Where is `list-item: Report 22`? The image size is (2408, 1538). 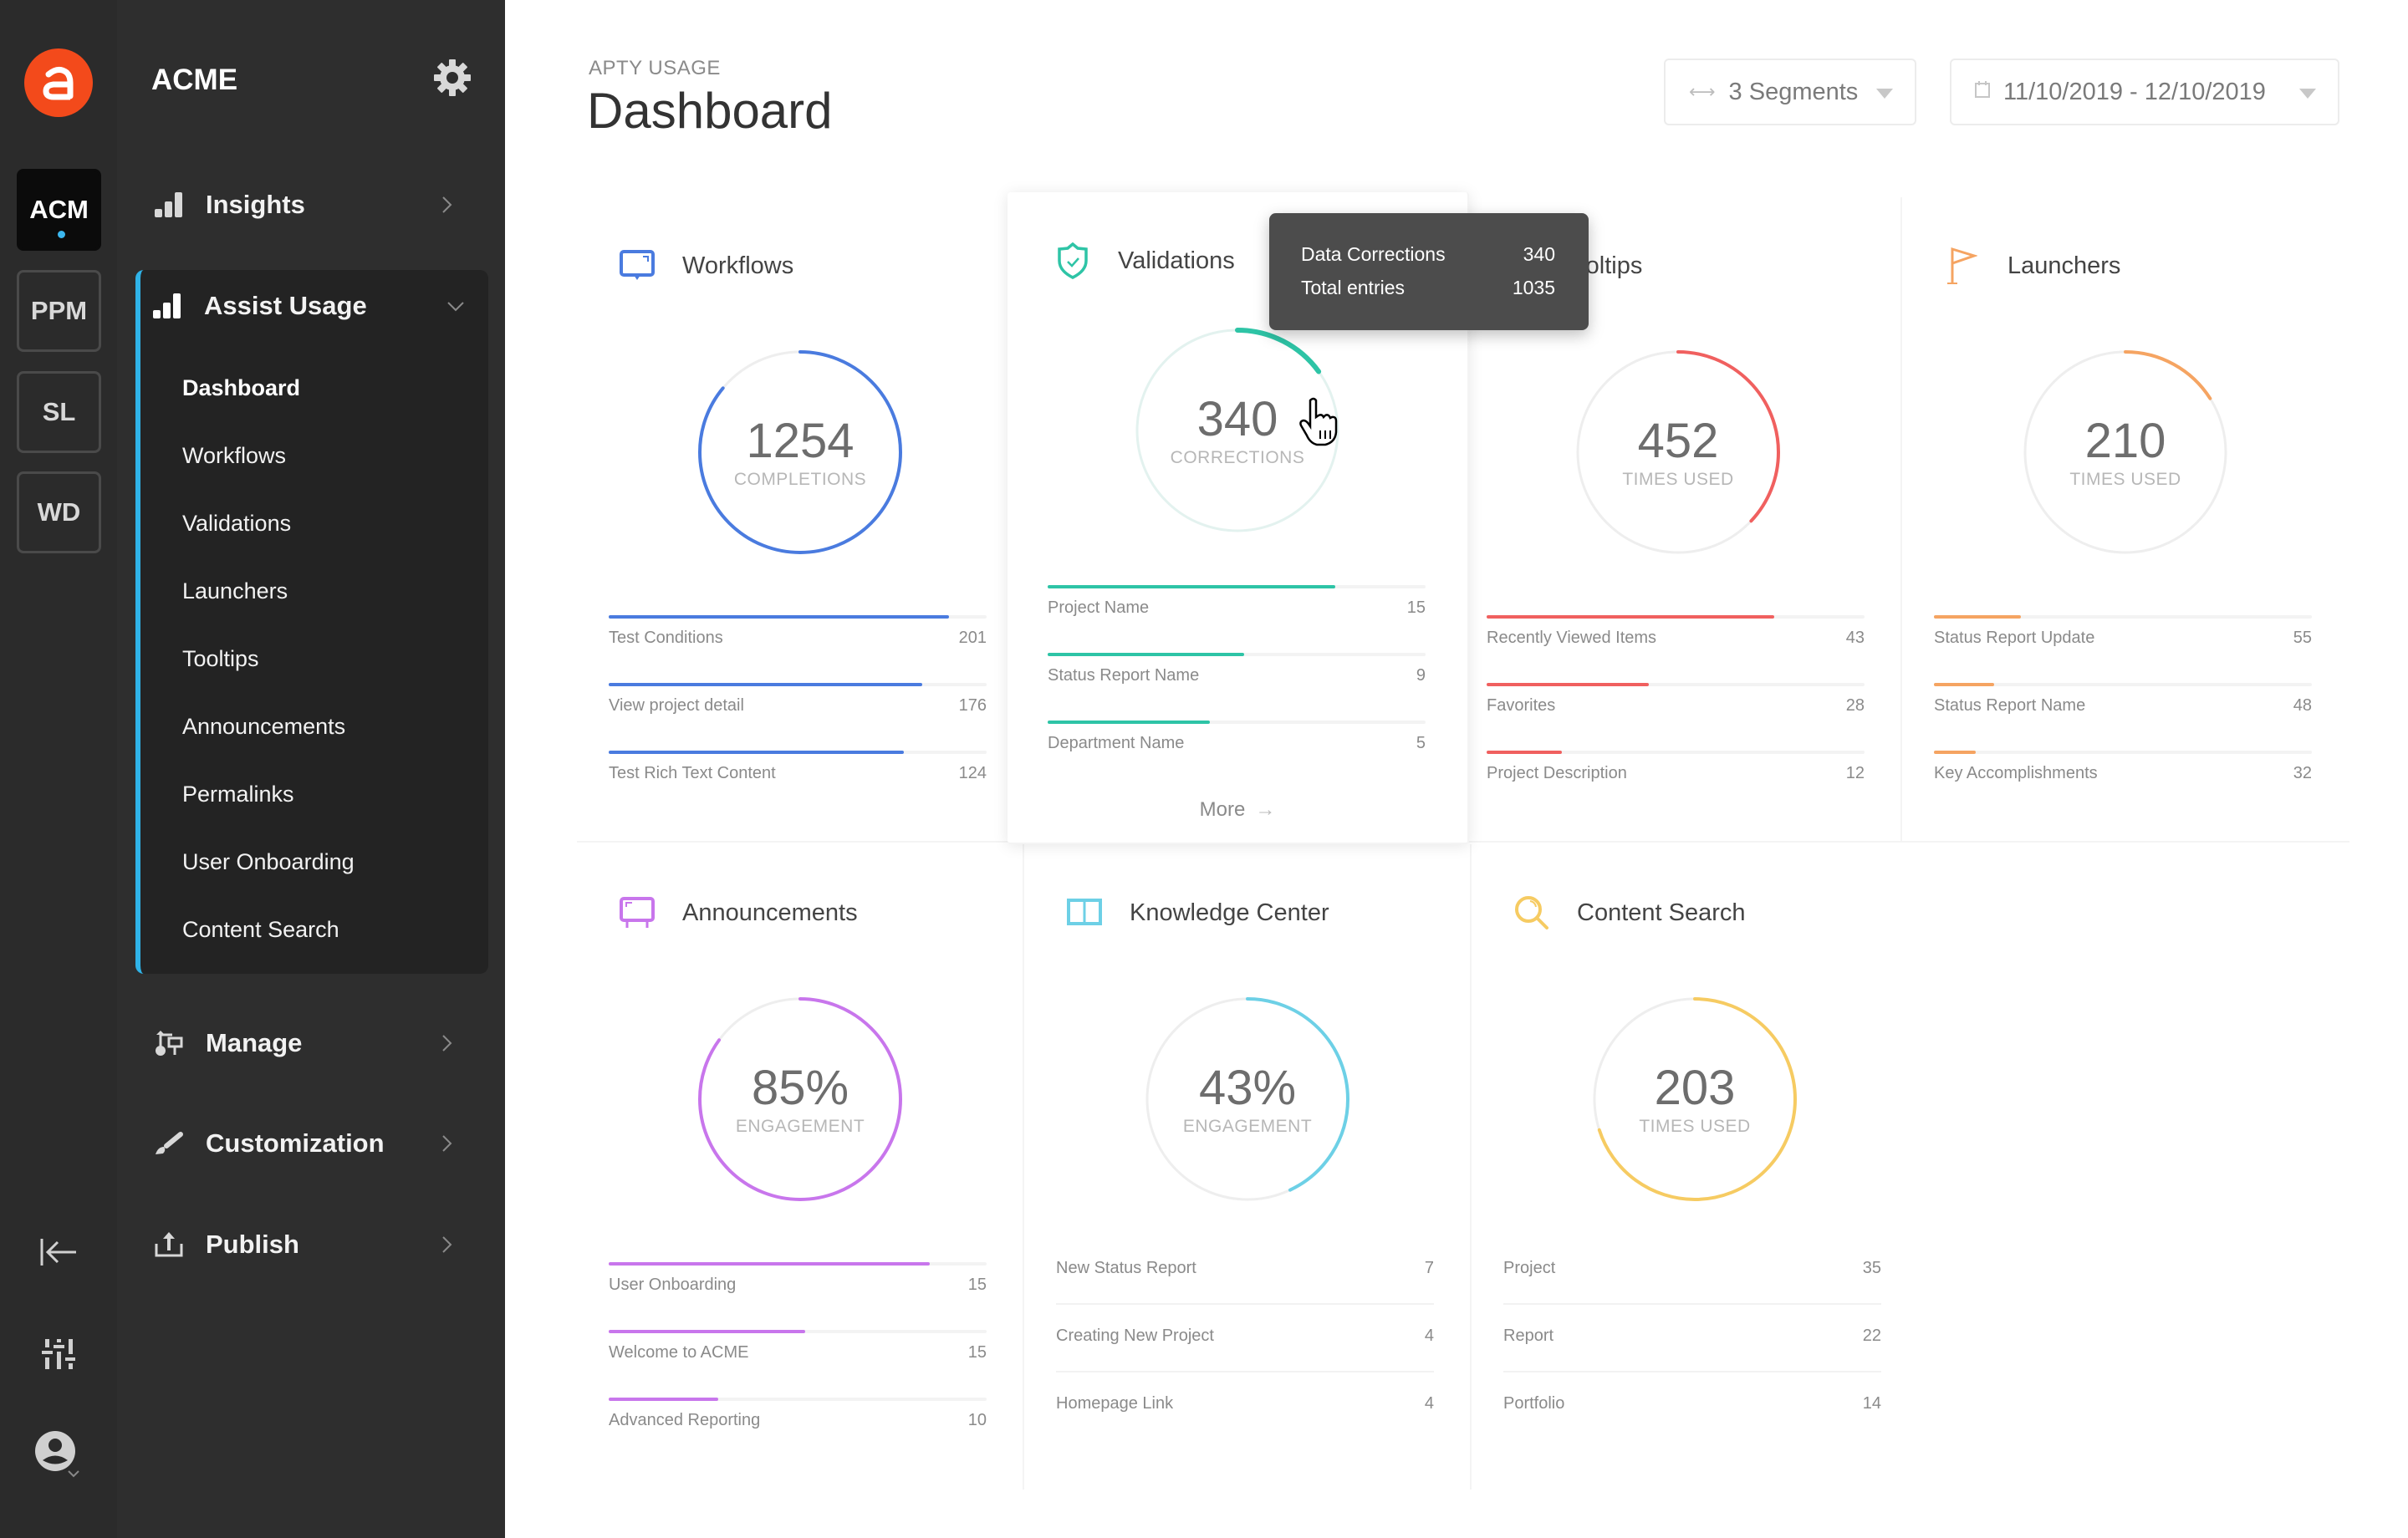
list-item: Report 22 is located at coordinates (1692, 1339).